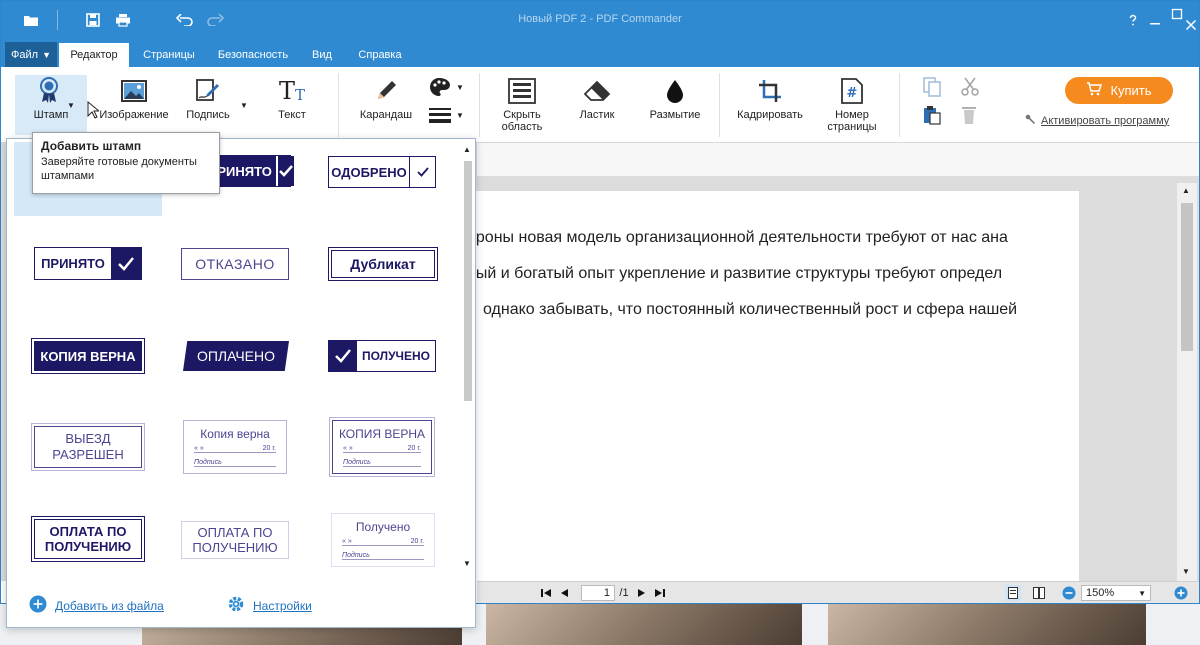  Describe the element at coordinates (109, 605) in the screenshot. I see `add-from-file-label: Добавить из файла` at that location.